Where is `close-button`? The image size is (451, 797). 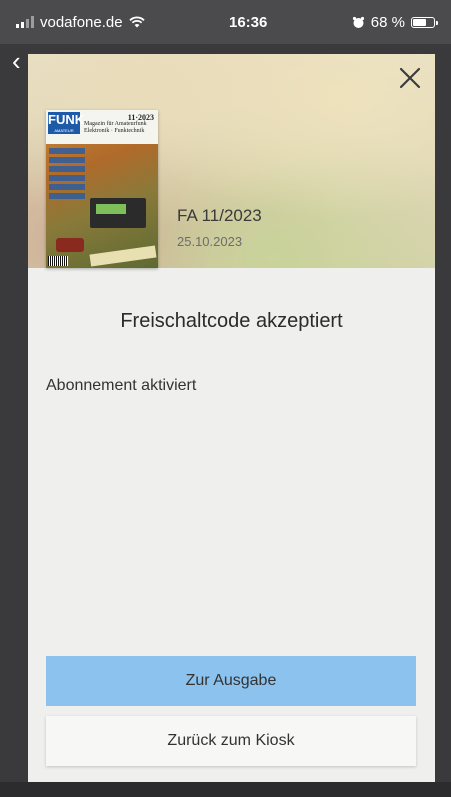 close-button is located at coordinates (410, 78).